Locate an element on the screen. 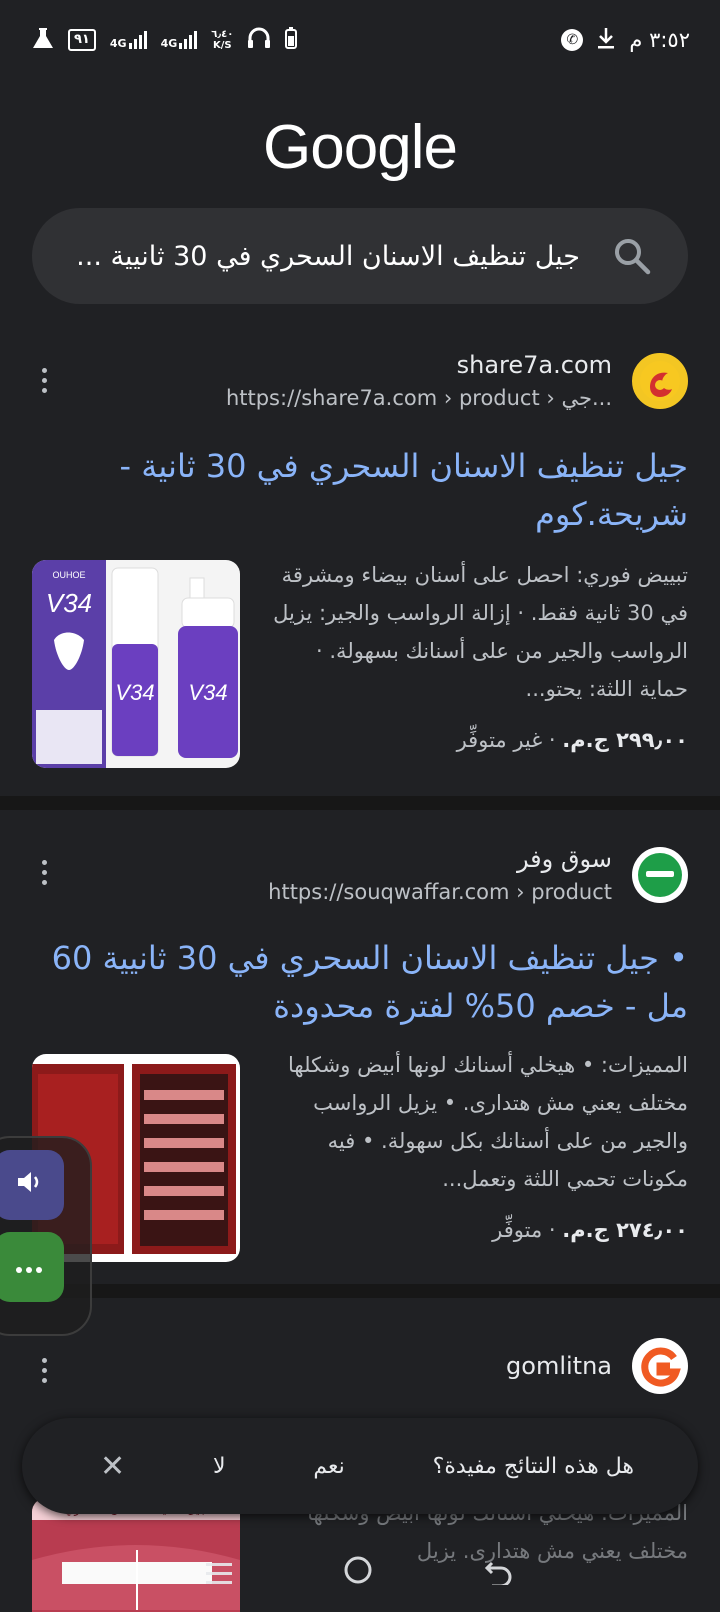  result-source: gomlitna is located at coordinates (597, 1366).